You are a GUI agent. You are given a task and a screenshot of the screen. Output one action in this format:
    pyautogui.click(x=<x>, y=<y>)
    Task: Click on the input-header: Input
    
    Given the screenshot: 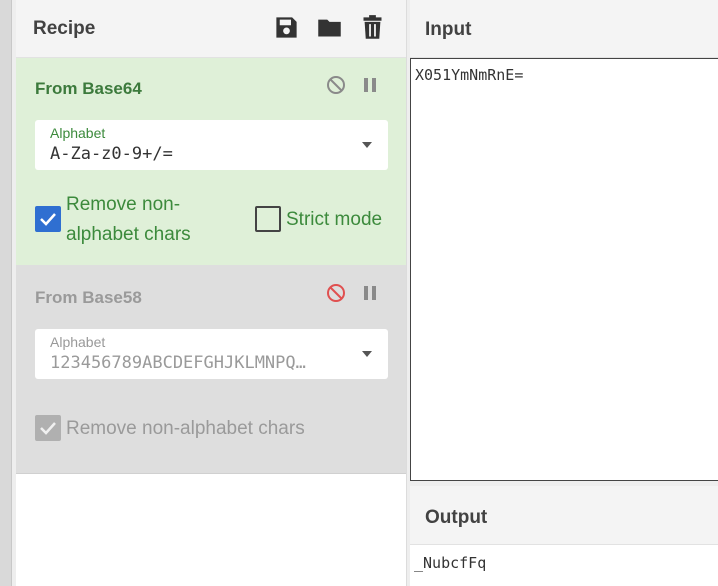 What is the action you would take?
    pyautogui.click(x=564, y=29)
    